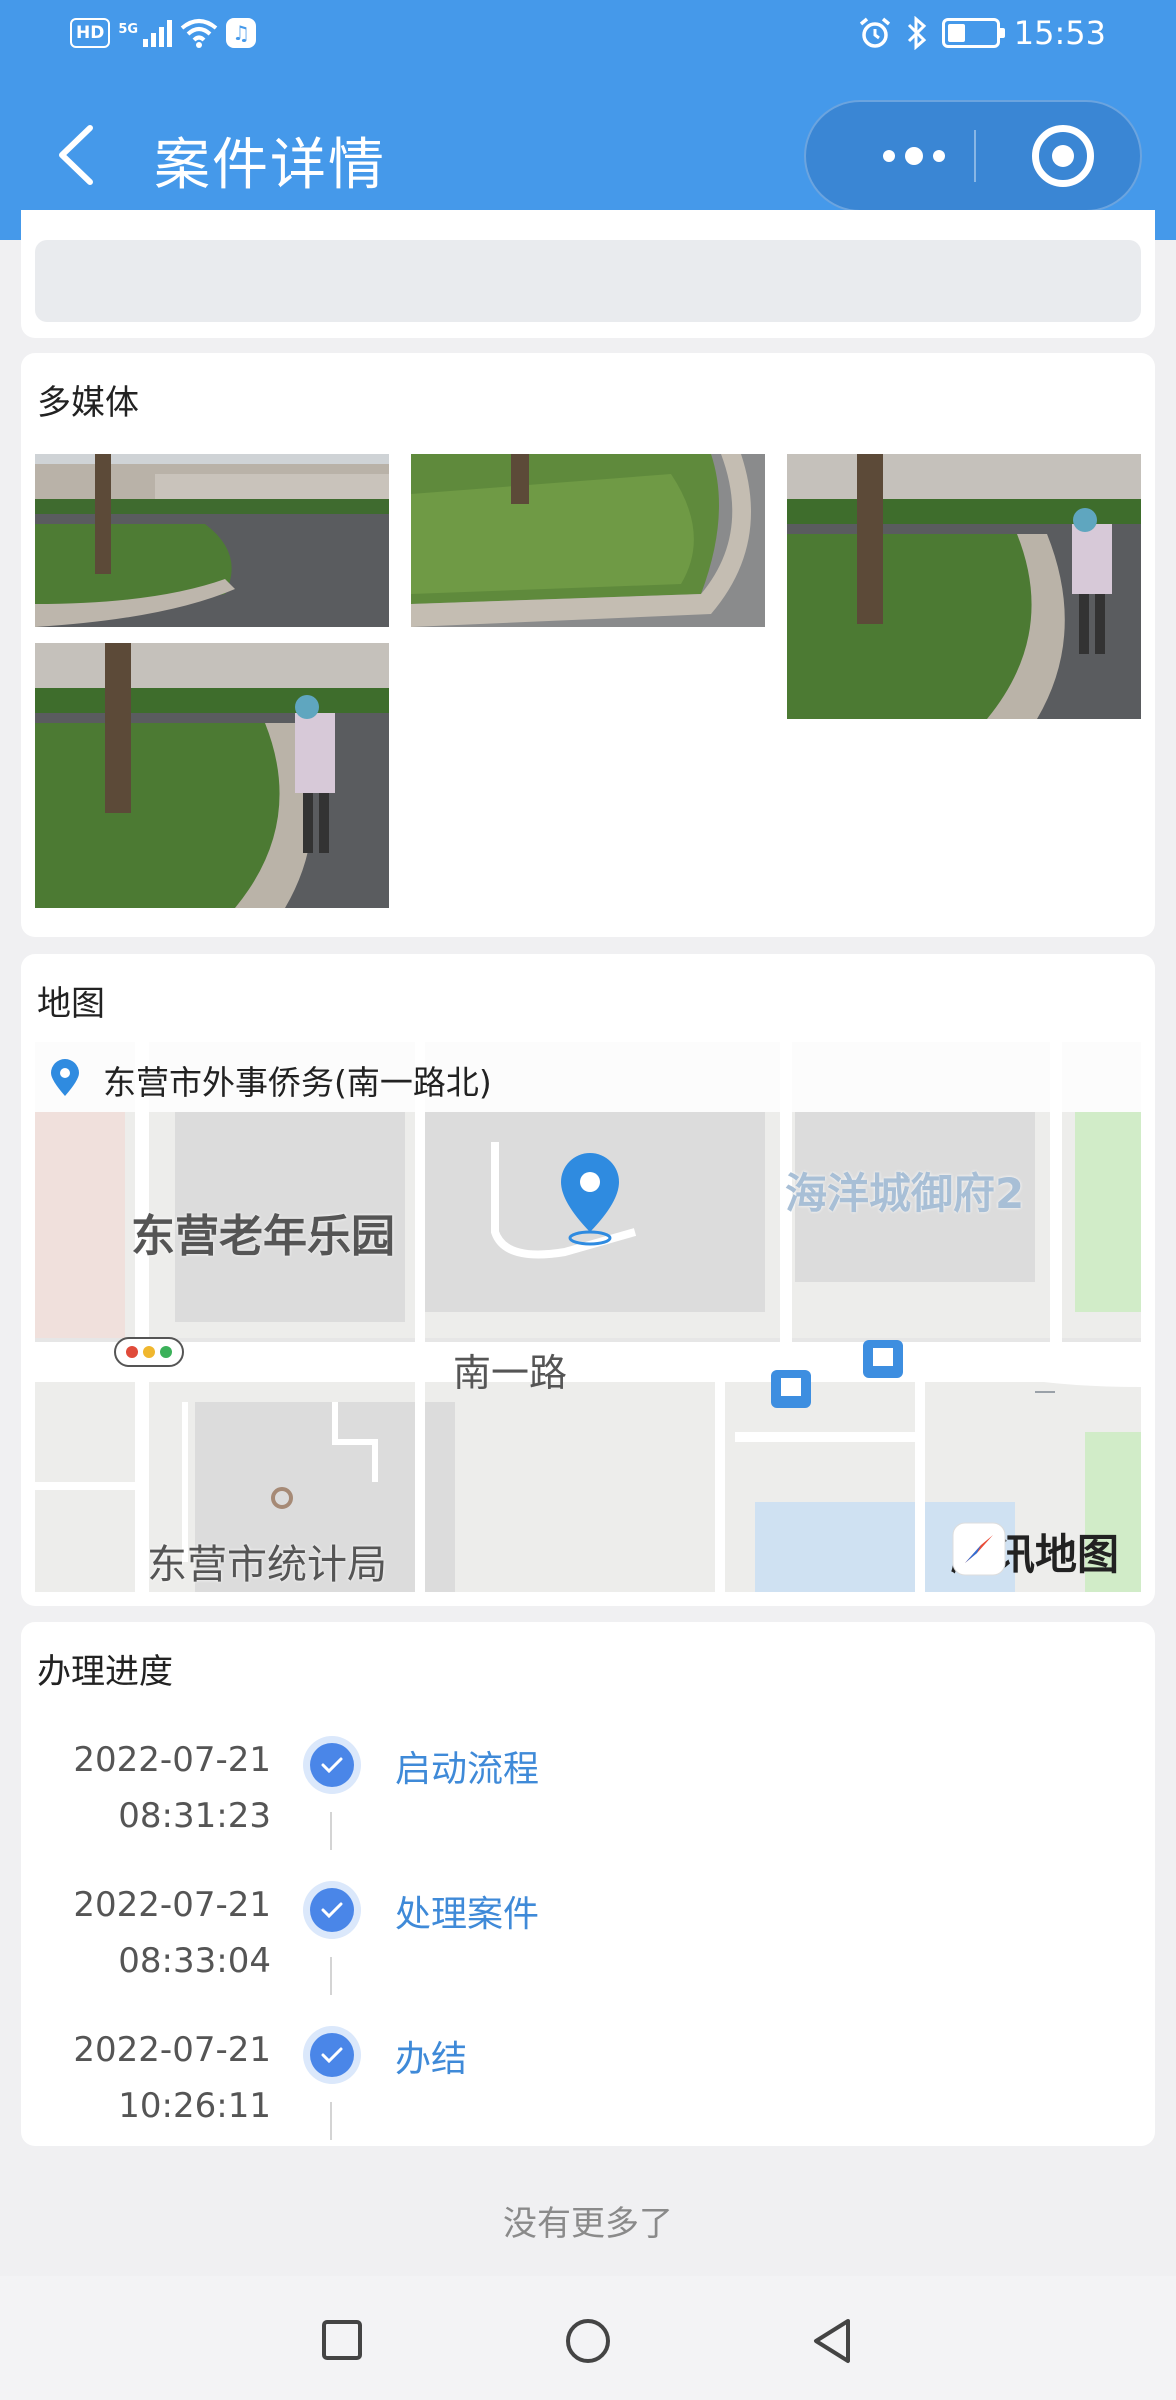 Image resolution: width=1176 pixels, height=2400 pixels. What do you see at coordinates (510, 1373) in the screenshot?
I see `map-label-road: 南一路` at bounding box center [510, 1373].